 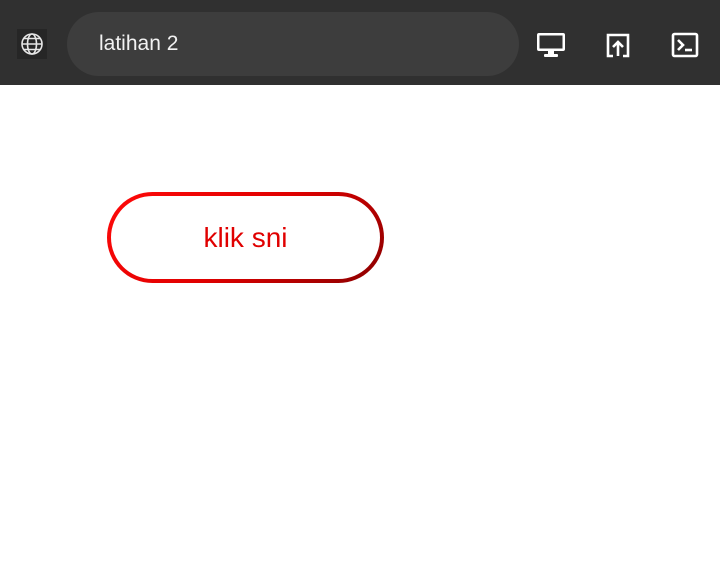 What do you see at coordinates (685, 45) in the screenshot?
I see `terminal-icon` at bounding box center [685, 45].